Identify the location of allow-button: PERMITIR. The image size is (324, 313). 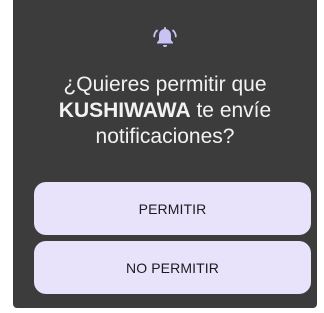
(172, 208).